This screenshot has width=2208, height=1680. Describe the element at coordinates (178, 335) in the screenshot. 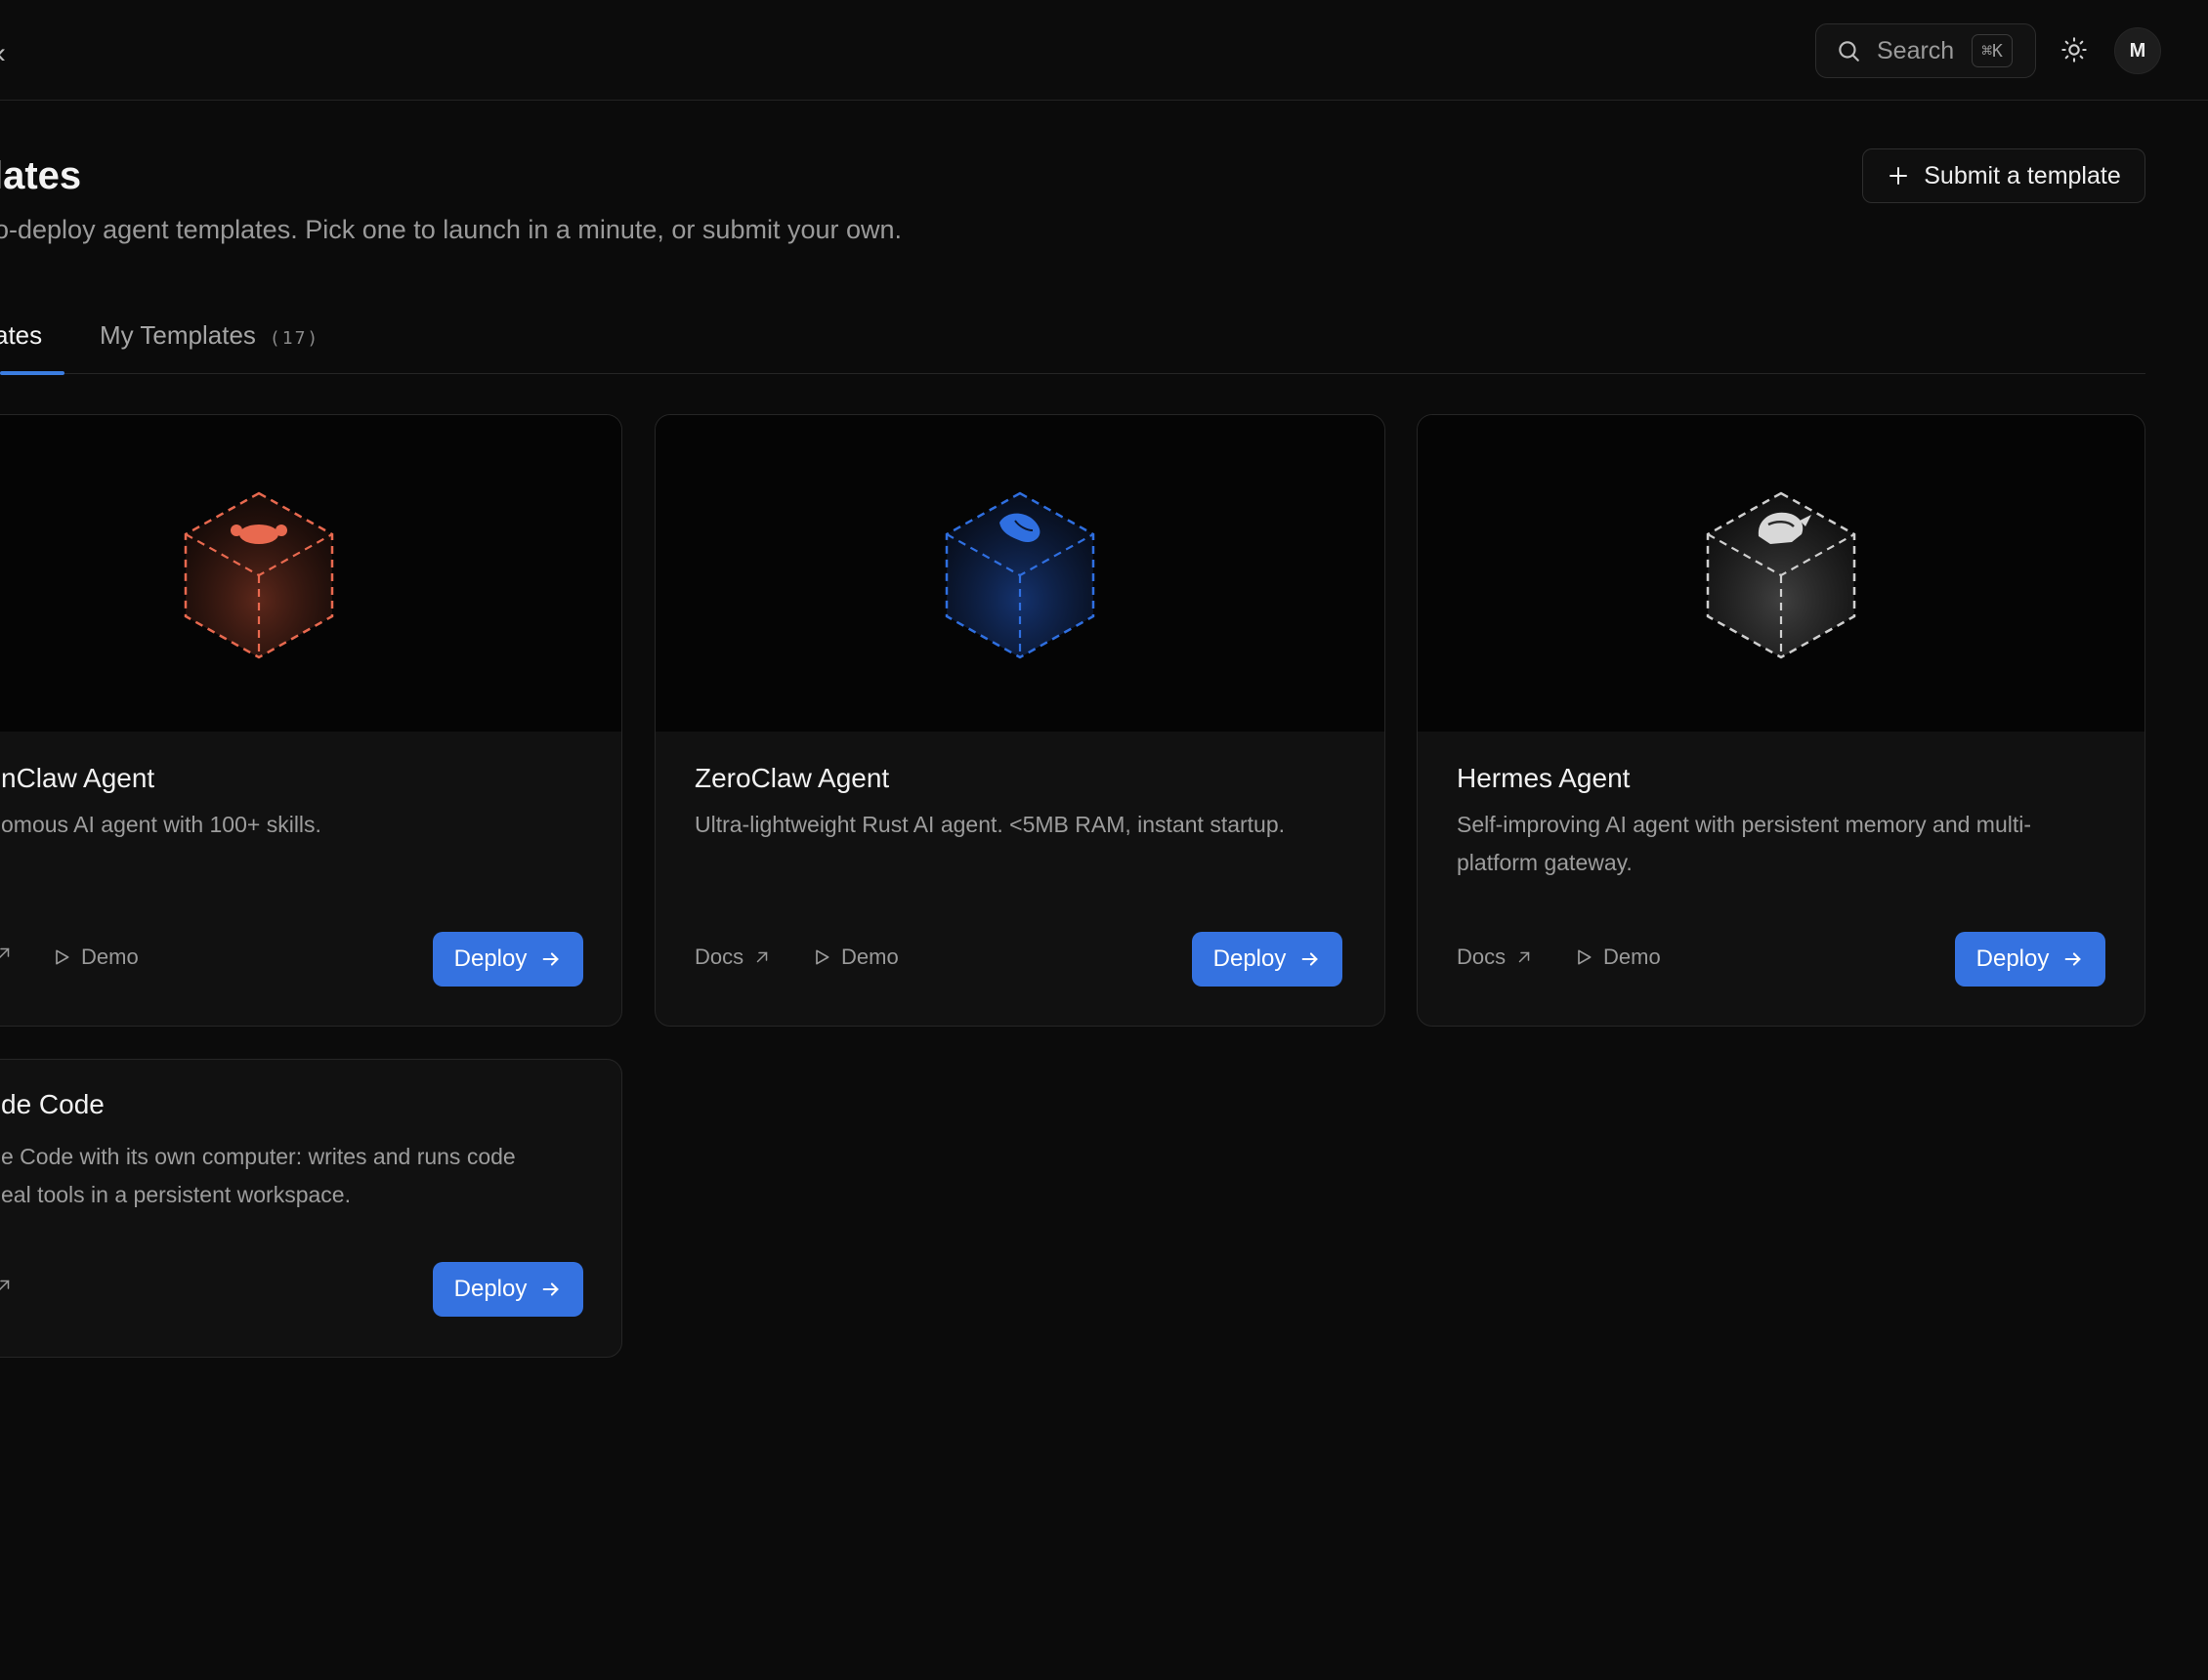

I see `tab-my-templates-label: My Templates` at that location.